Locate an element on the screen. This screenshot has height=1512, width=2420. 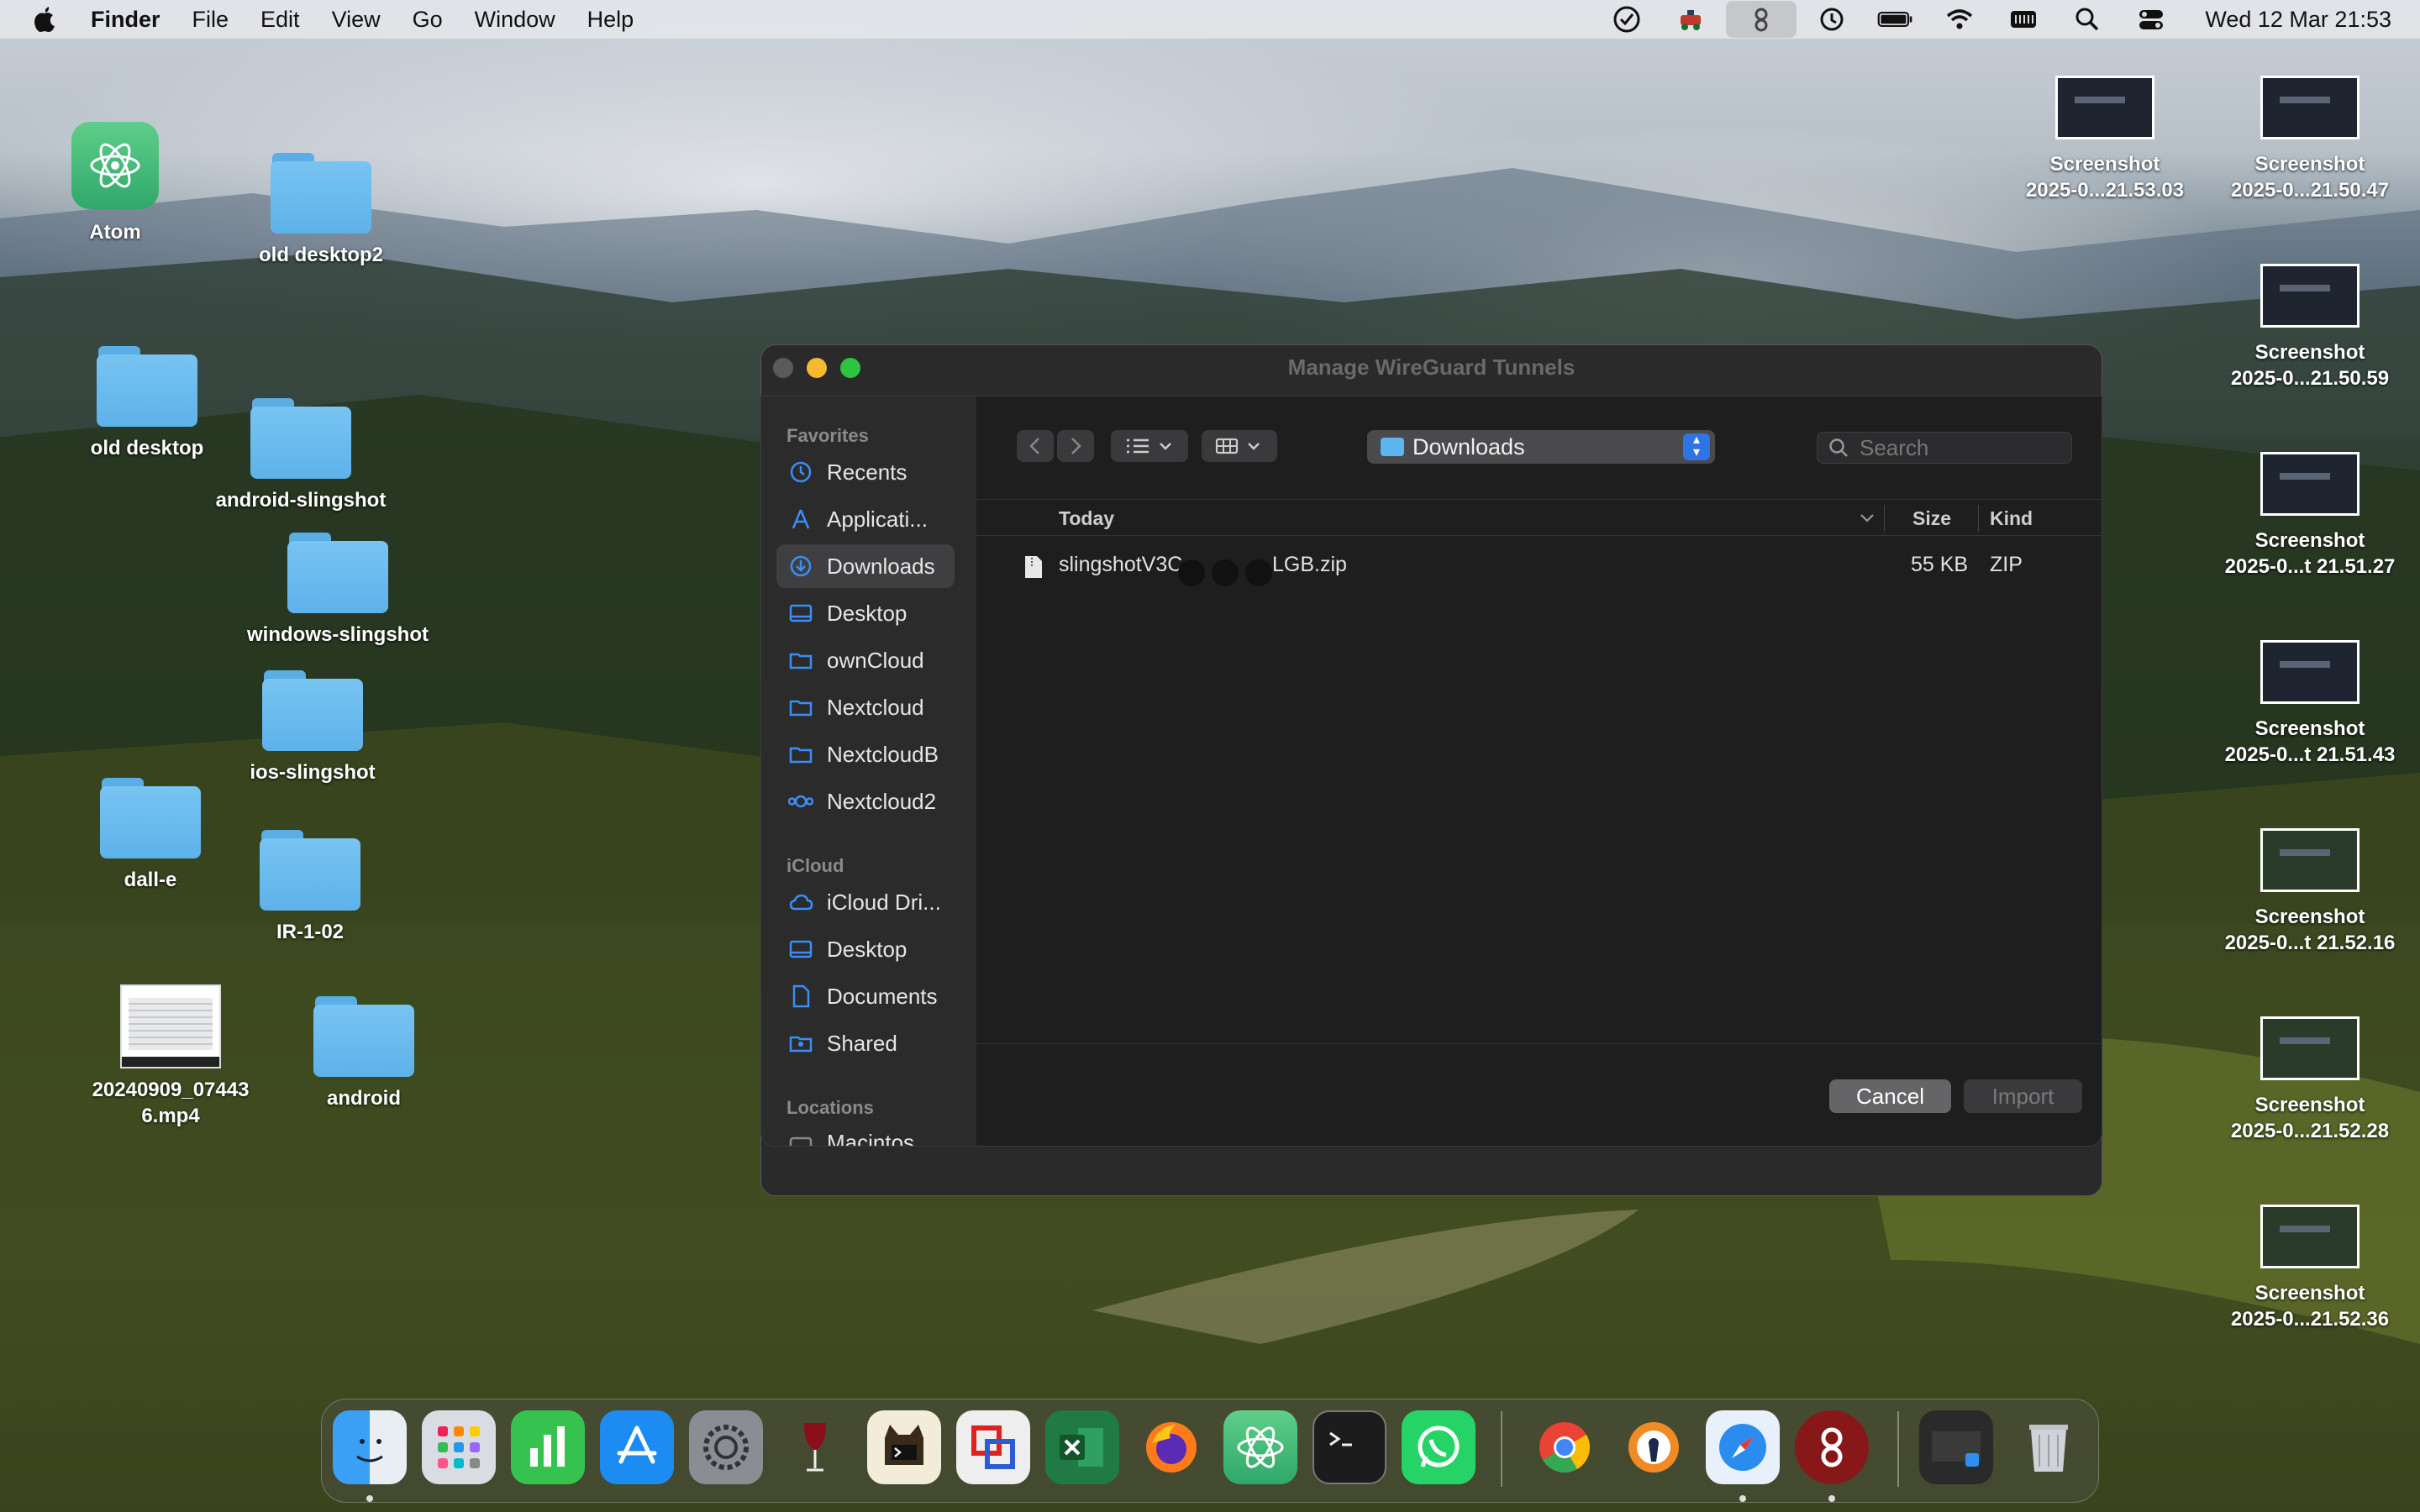
desktop-screenshot-file: Screenshot 2025-0...21.50.47 is located at coordinates (2310, 139).